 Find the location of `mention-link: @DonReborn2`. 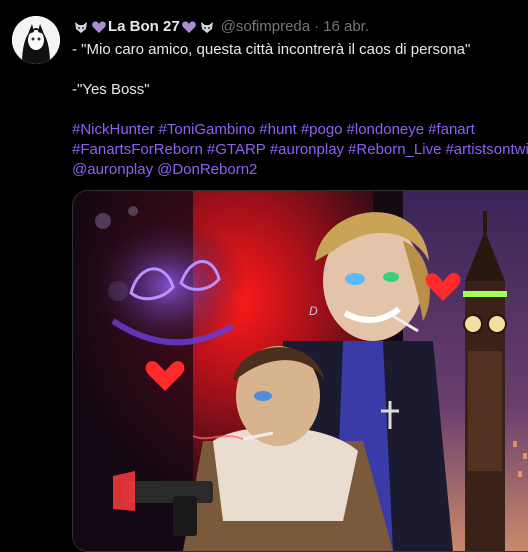

mention-link: @DonReborn2 is located at coordinates (207, 169).